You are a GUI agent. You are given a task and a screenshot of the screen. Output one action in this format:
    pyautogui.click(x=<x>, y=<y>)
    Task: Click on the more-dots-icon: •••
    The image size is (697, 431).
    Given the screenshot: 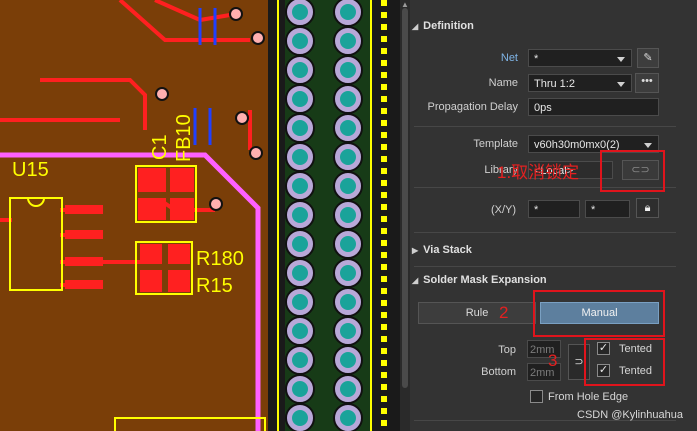 What is the action you would take?
    pyautogui.click(x=647, y=81)
    